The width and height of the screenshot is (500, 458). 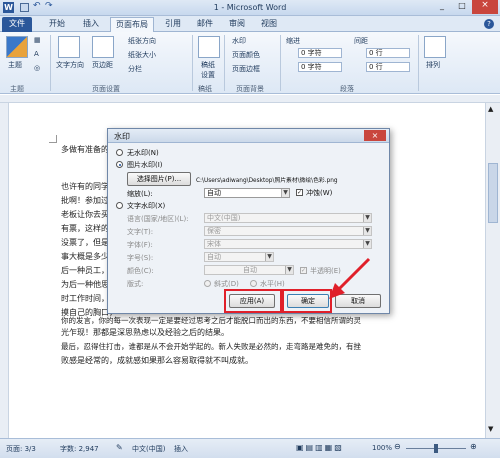 What do you see at coordinates (85, 149) in the screenshot?
I see `doc-line: 多做有准备的` at bounding box center [85, 149].